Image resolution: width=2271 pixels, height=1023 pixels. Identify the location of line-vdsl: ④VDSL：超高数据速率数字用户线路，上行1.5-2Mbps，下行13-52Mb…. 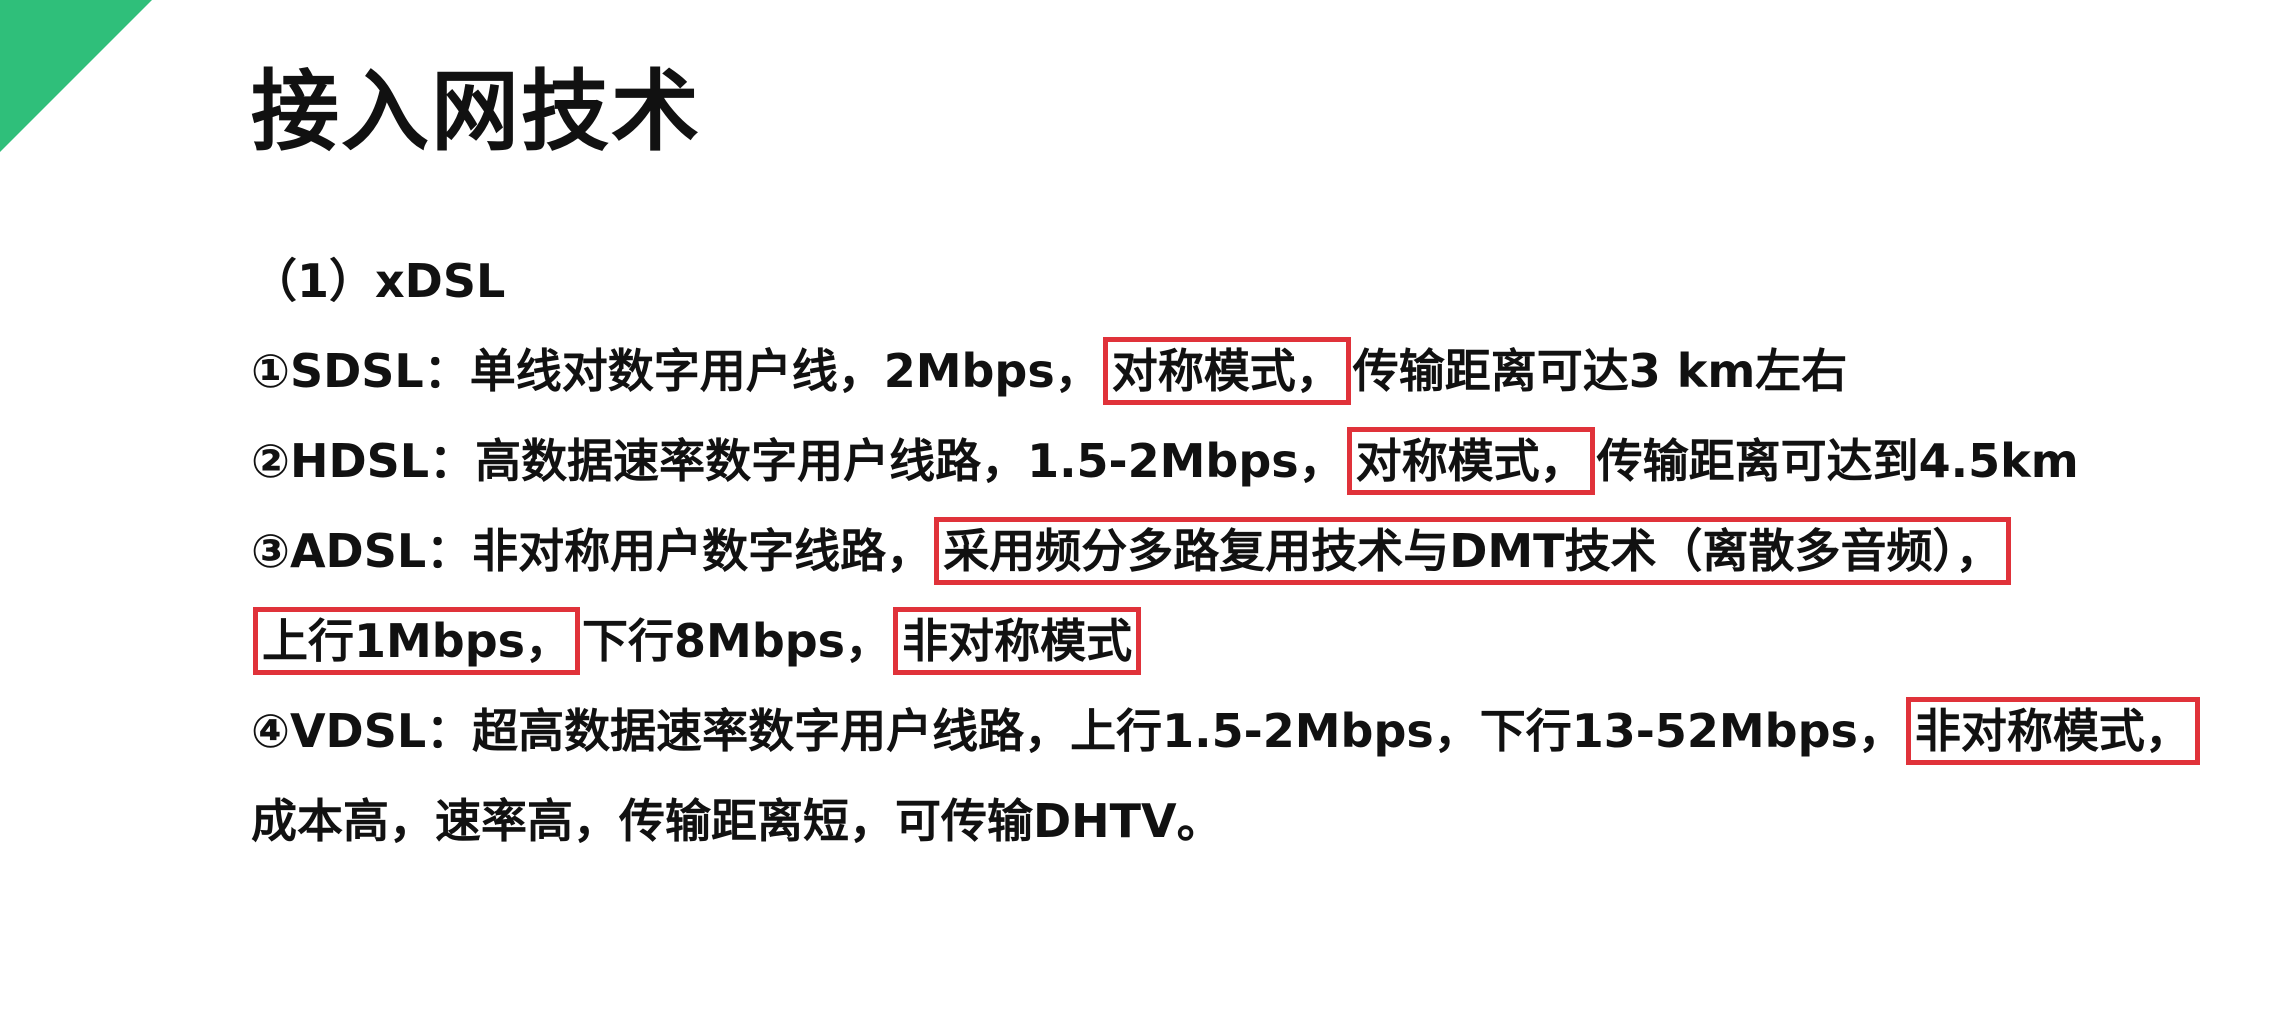
(1246, 731).